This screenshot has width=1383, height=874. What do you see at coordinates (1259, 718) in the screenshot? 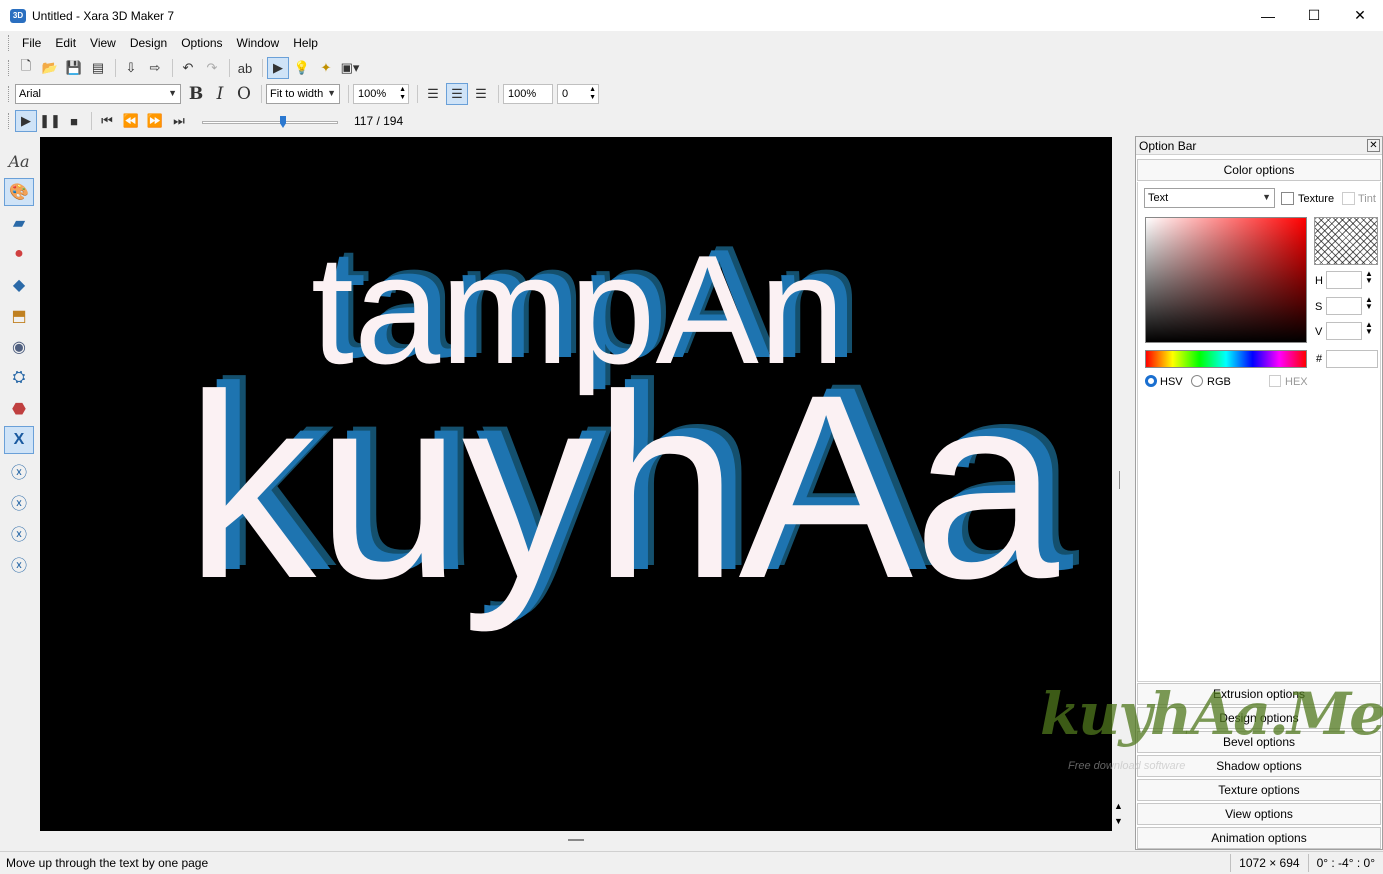
I see `design-options-button: Design options` at bounding box center [1259, 718].